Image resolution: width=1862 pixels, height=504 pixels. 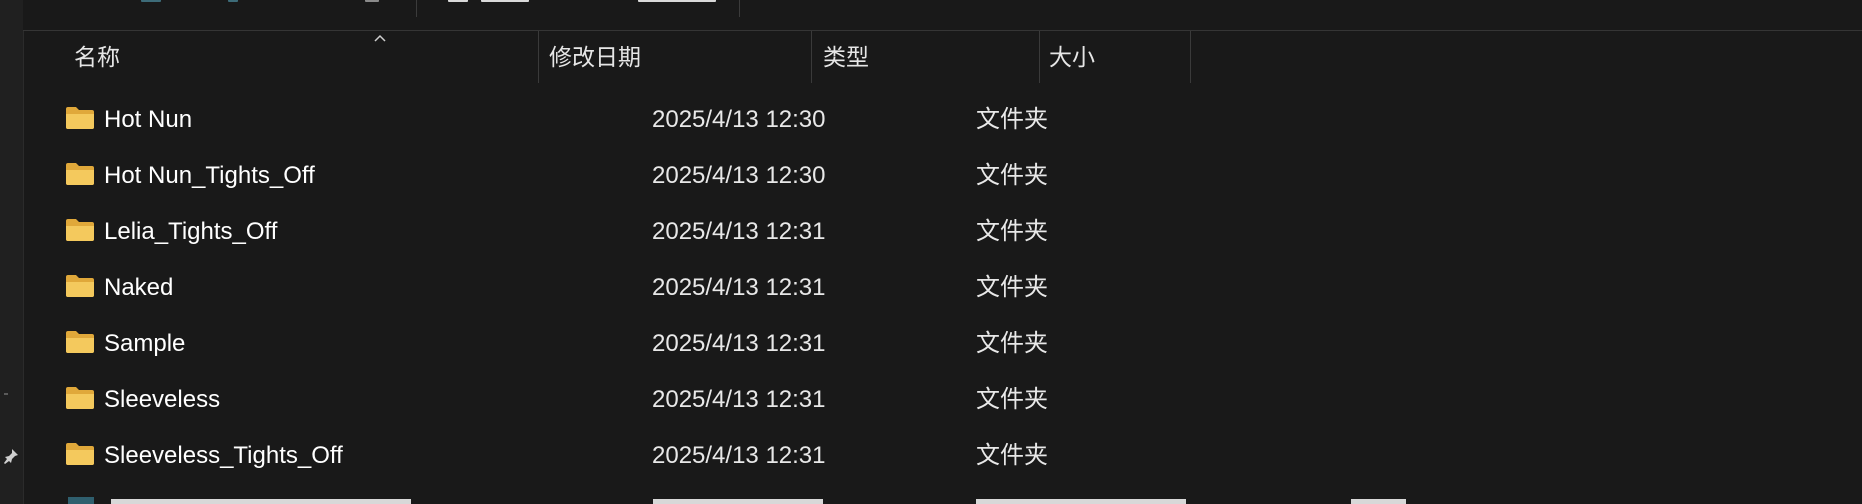 What do you see at coordinates (942, 288) in the screenshot?
I see `list-item: Naked 2025/4/13 12:31 文件夹` at bounding box center [942, 288].